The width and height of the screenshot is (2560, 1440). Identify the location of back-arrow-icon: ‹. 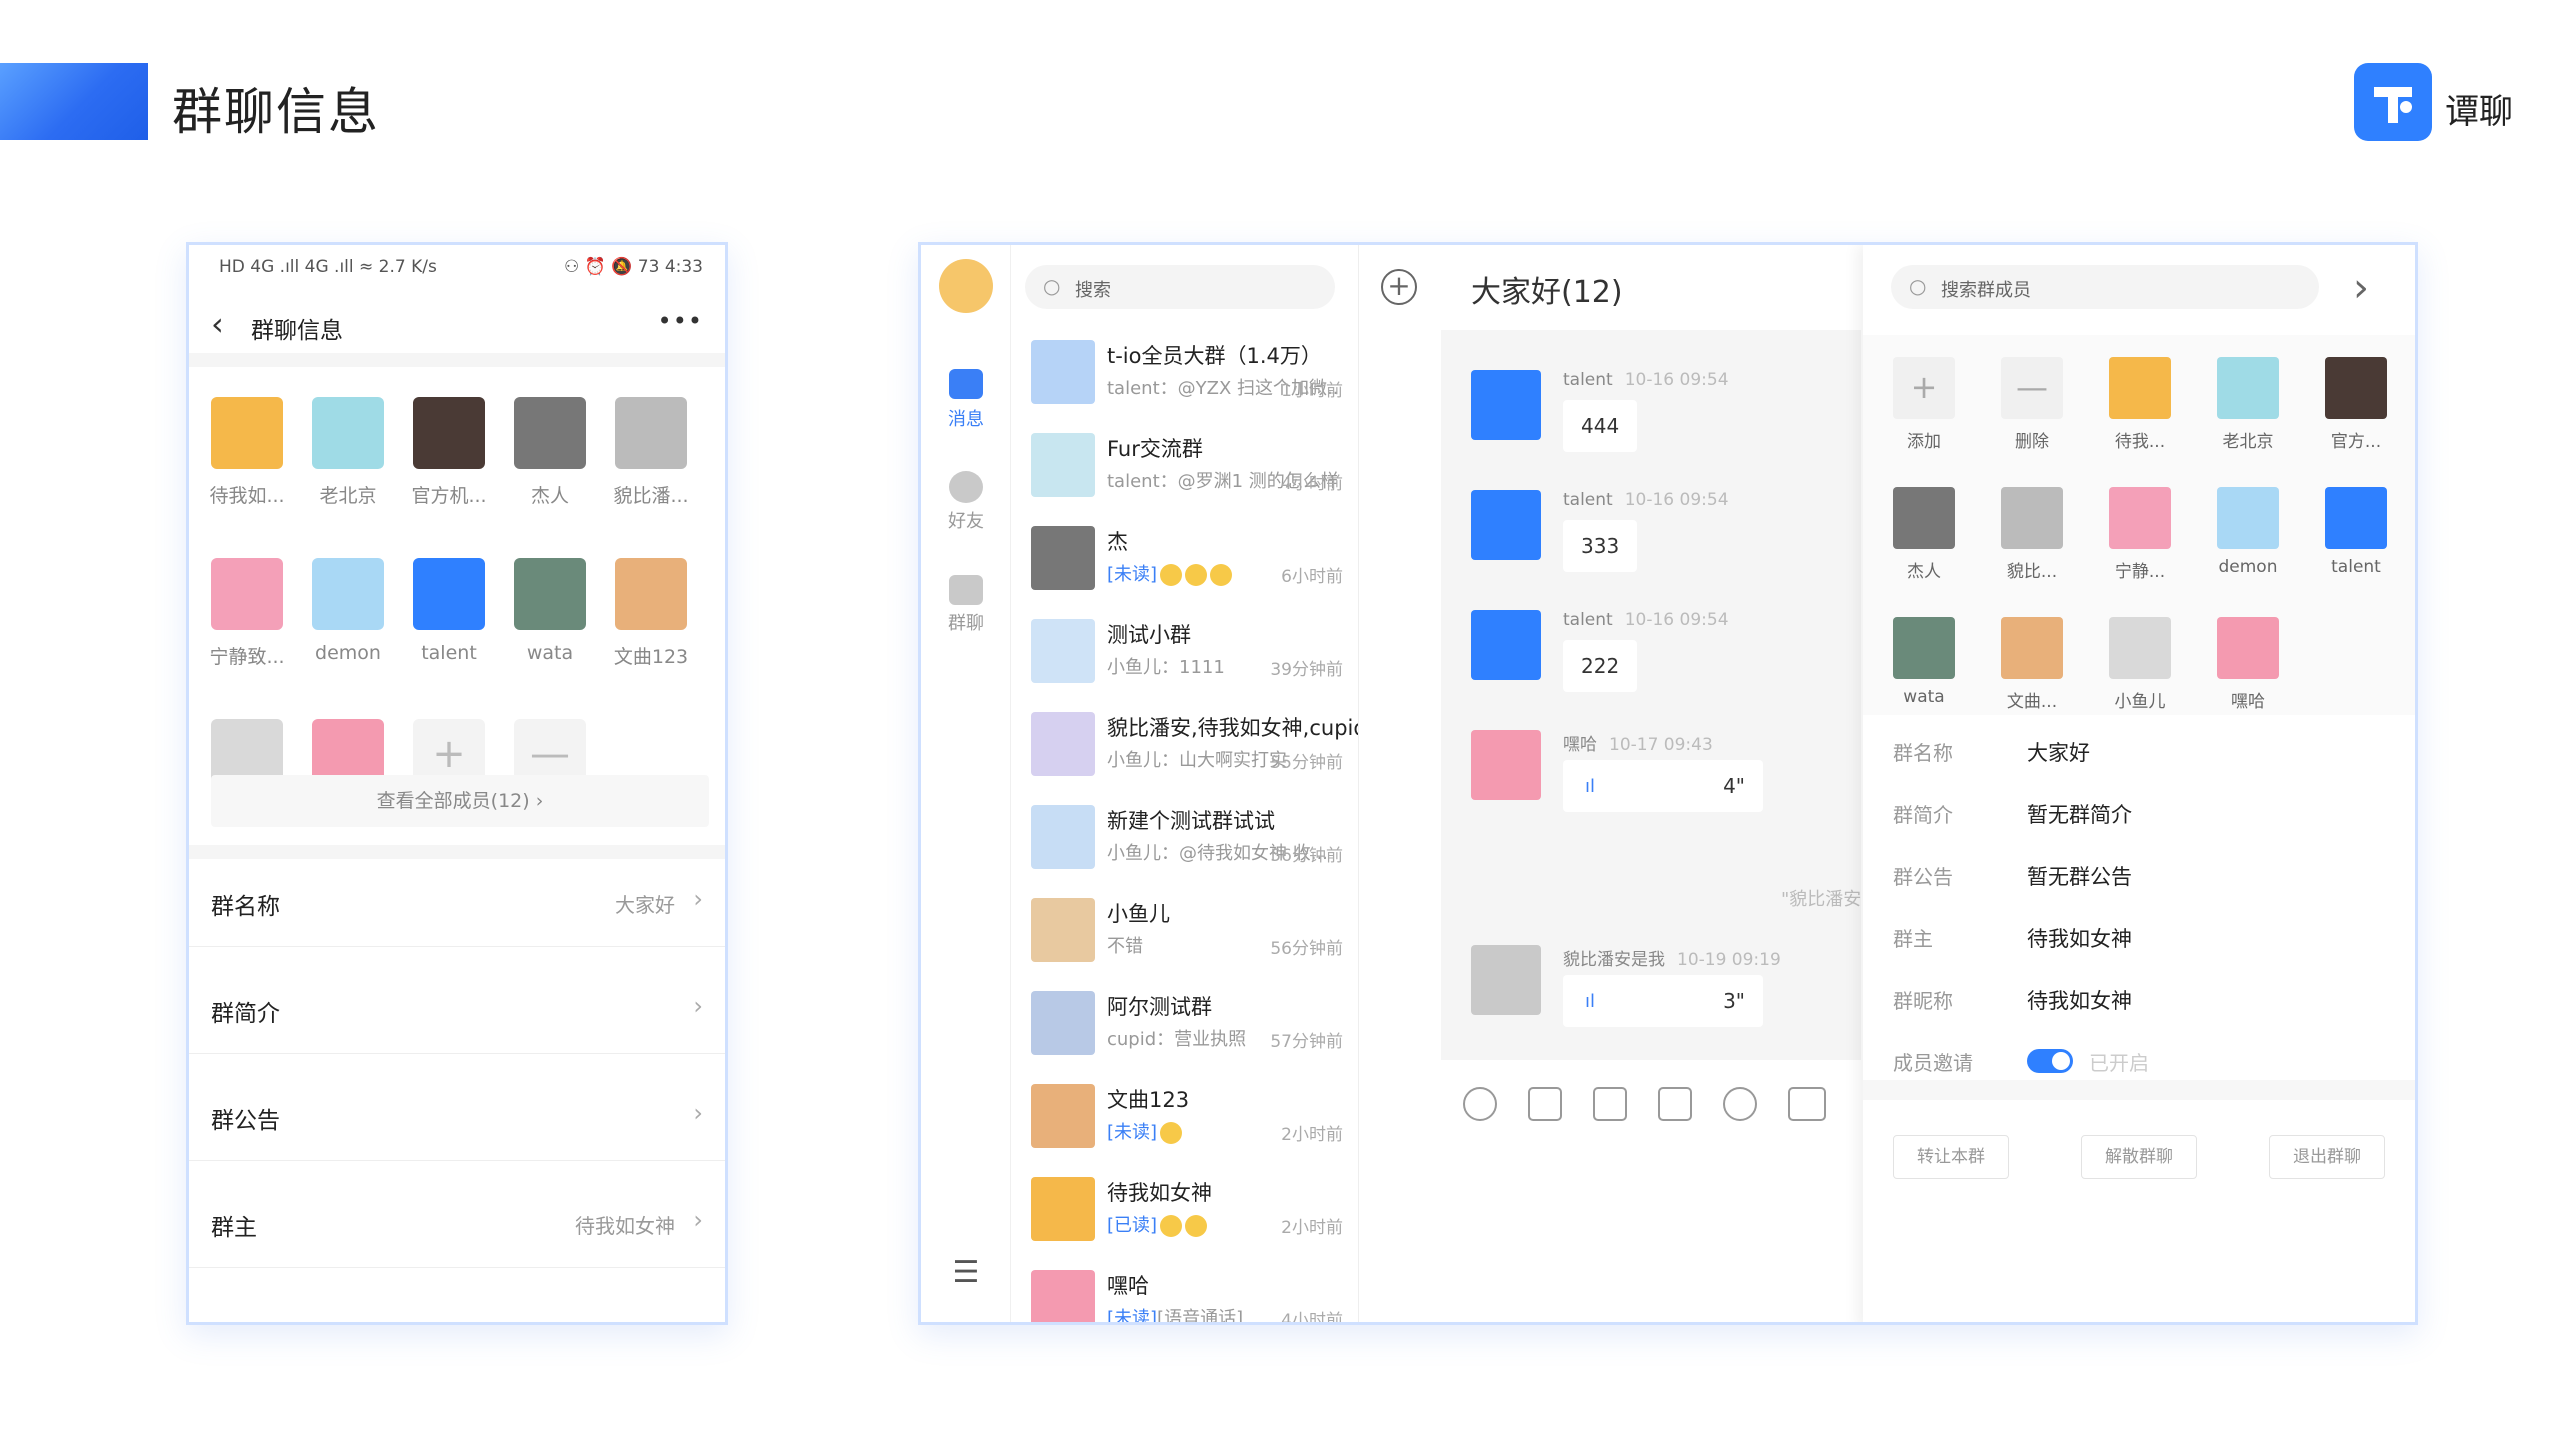
(217, 324).